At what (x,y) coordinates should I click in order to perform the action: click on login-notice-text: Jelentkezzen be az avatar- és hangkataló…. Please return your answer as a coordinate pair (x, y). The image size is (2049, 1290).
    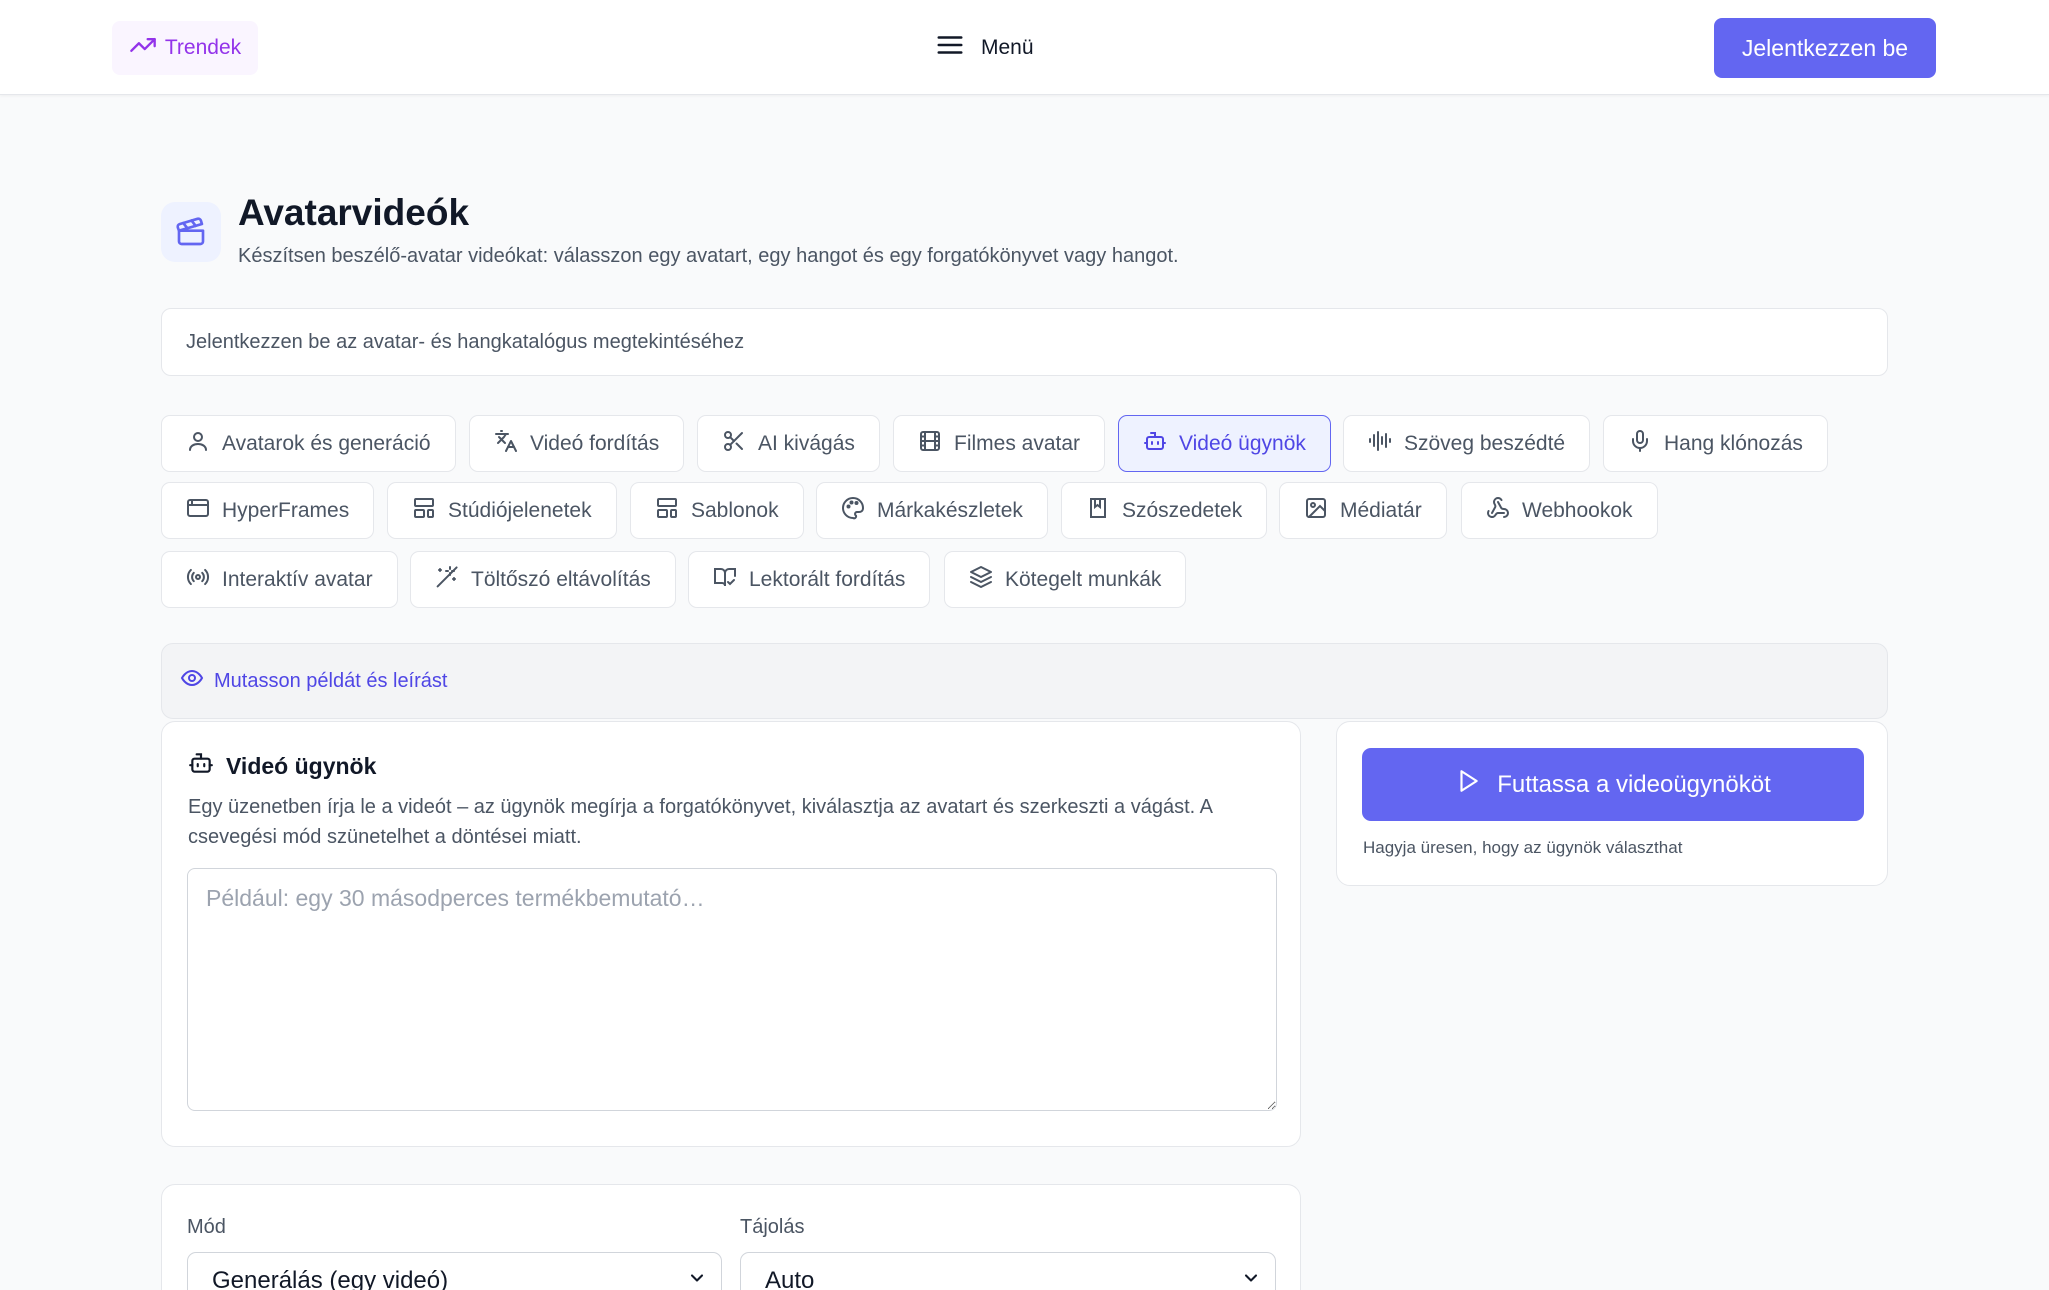
    Looking at the image, I should click on (465, 341).